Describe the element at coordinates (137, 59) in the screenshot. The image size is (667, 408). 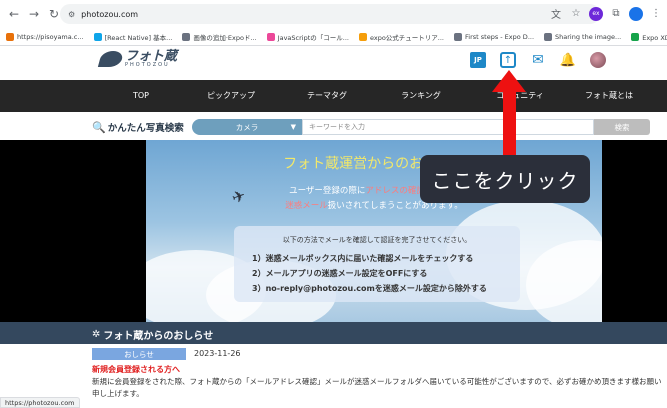
I see `photozou-logo: フォト蔵 PHOTOZOU` at that location.